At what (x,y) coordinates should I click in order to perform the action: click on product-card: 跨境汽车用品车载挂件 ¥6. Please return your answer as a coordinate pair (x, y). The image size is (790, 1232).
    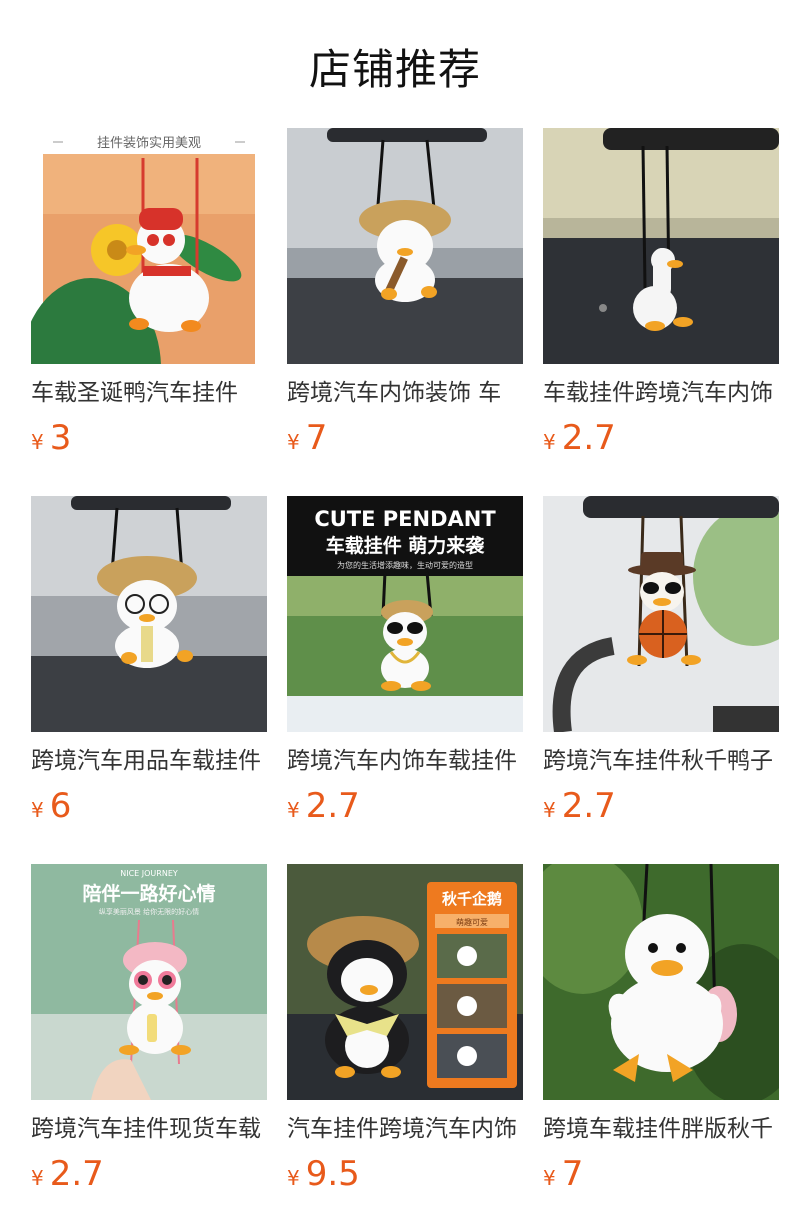
    Looking at the image, I should click on (149, 664).